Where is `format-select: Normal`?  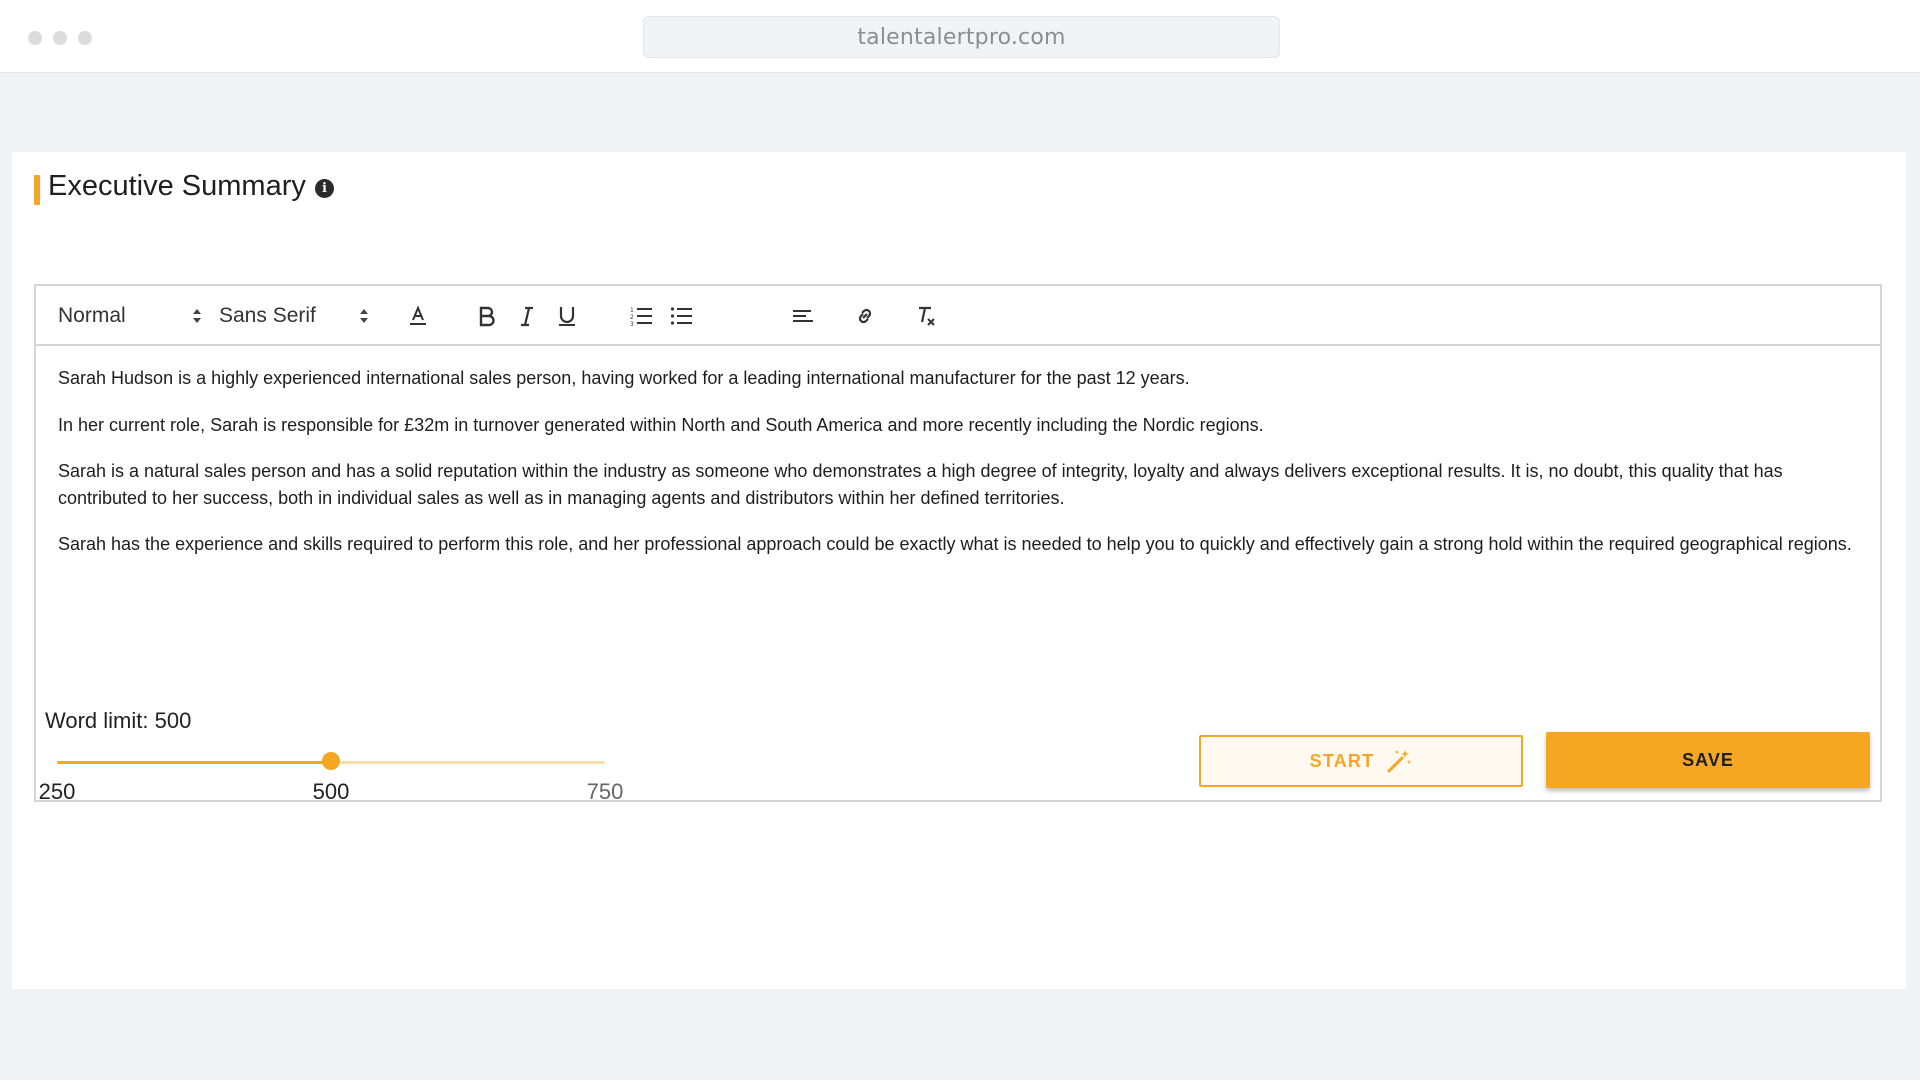
format-select: Normal is located at coordinates (129, 316).